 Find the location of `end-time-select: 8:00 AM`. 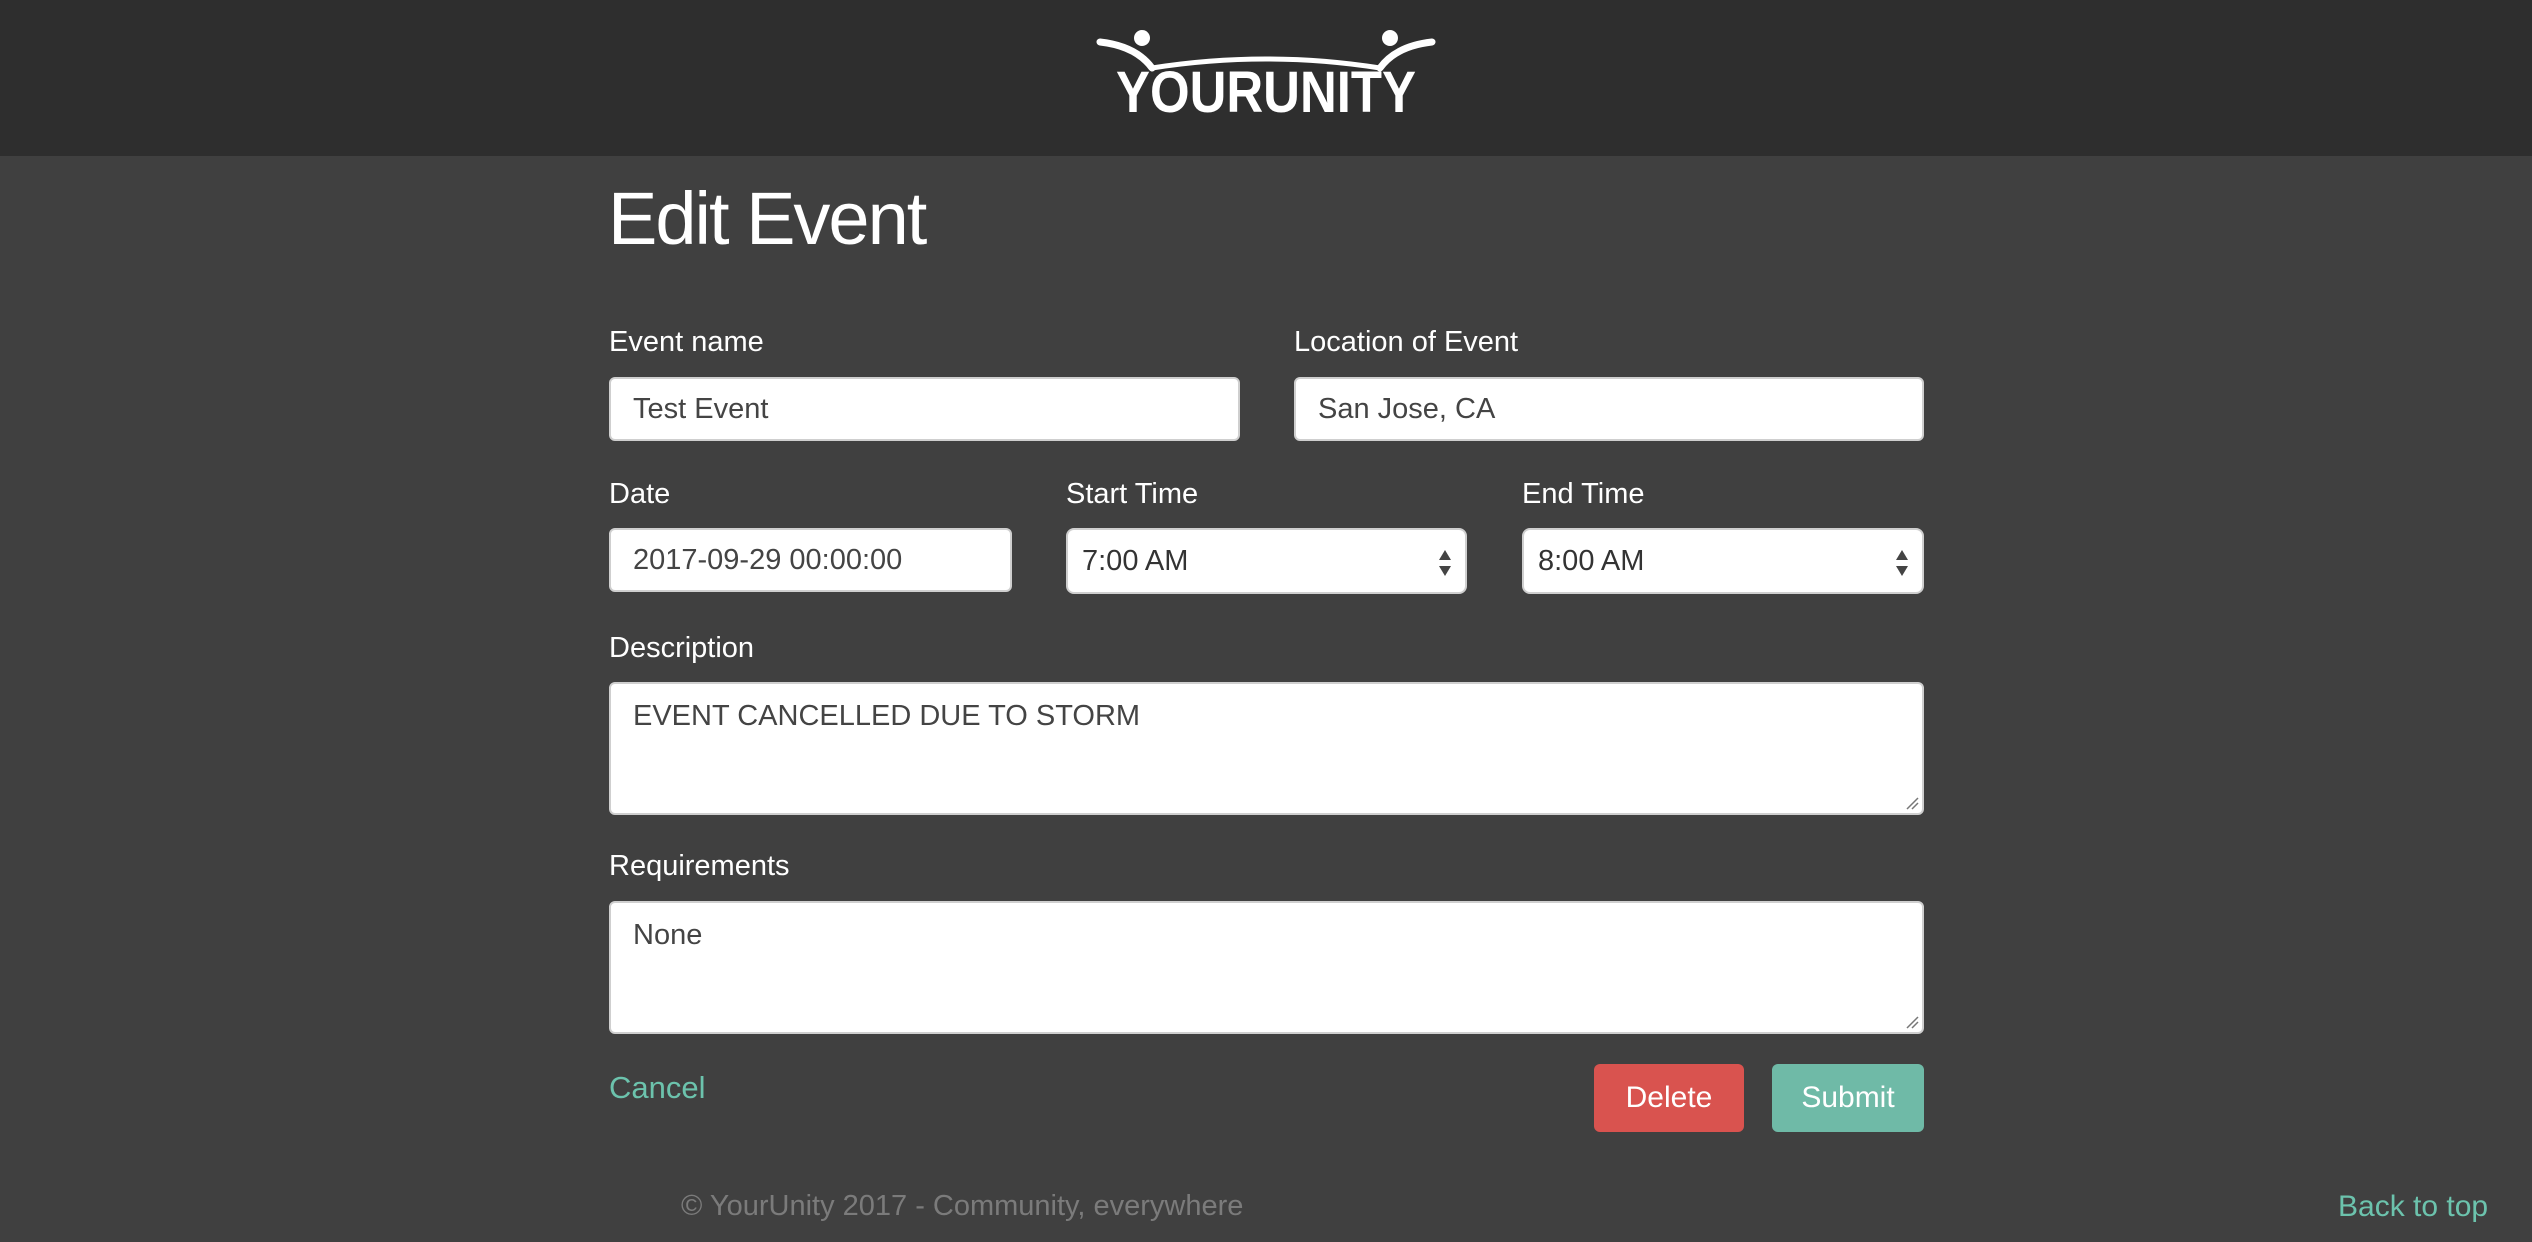

end-time-select: 8:00 AM is located at coordinates (1723, 561).